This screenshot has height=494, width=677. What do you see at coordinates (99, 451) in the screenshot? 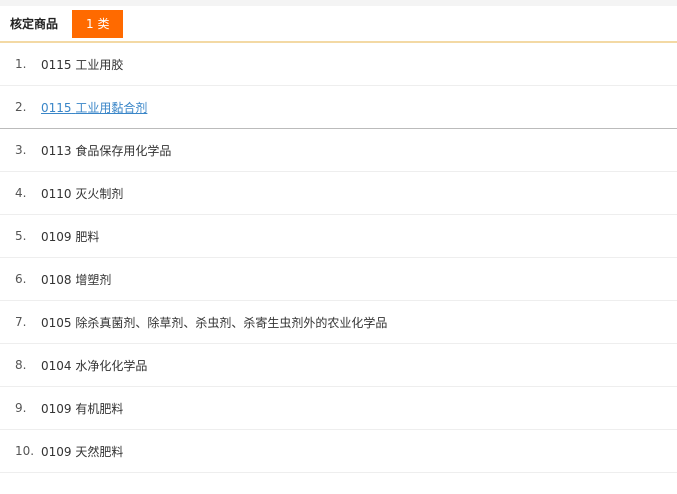
I see `item-name: 天然肥料` at bounding box center [99, 451].